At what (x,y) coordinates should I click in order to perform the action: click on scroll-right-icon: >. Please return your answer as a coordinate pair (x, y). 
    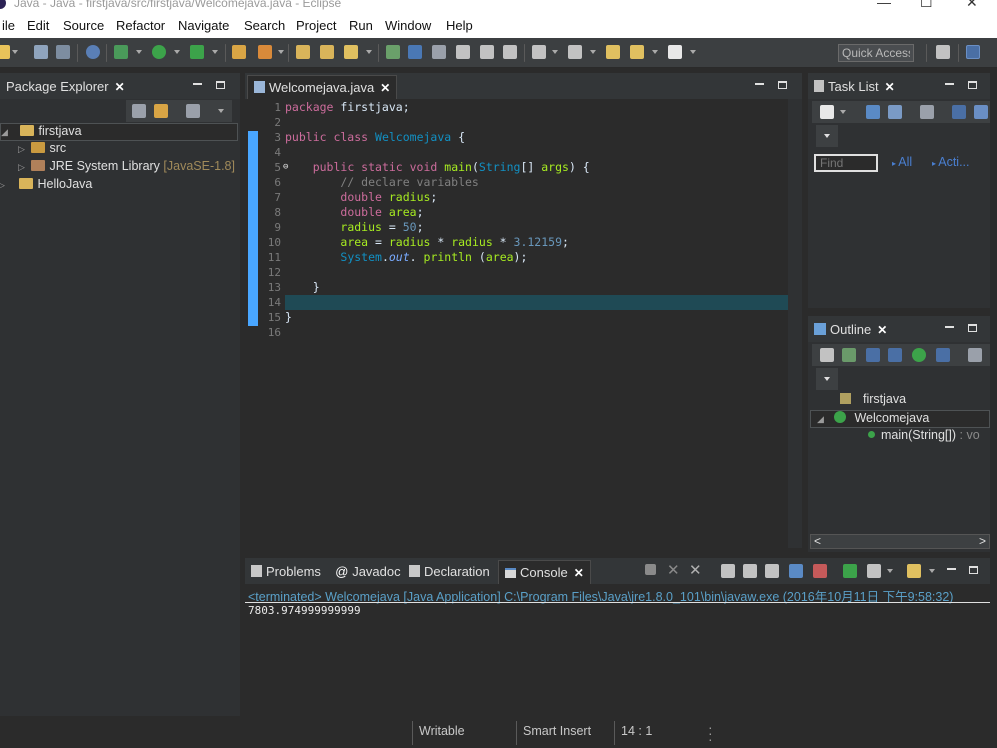
    Looking at the image, I should click on (982, 541).